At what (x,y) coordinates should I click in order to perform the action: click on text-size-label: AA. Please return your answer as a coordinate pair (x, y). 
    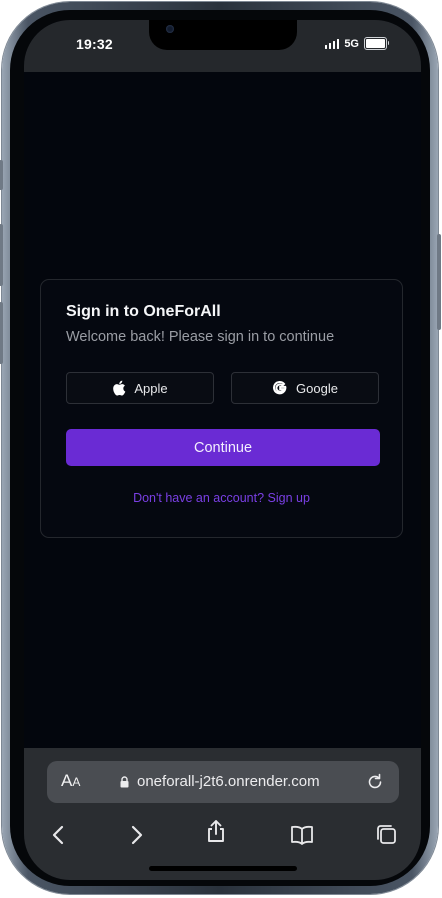
    Looking at the image, I should click on (71, 780).